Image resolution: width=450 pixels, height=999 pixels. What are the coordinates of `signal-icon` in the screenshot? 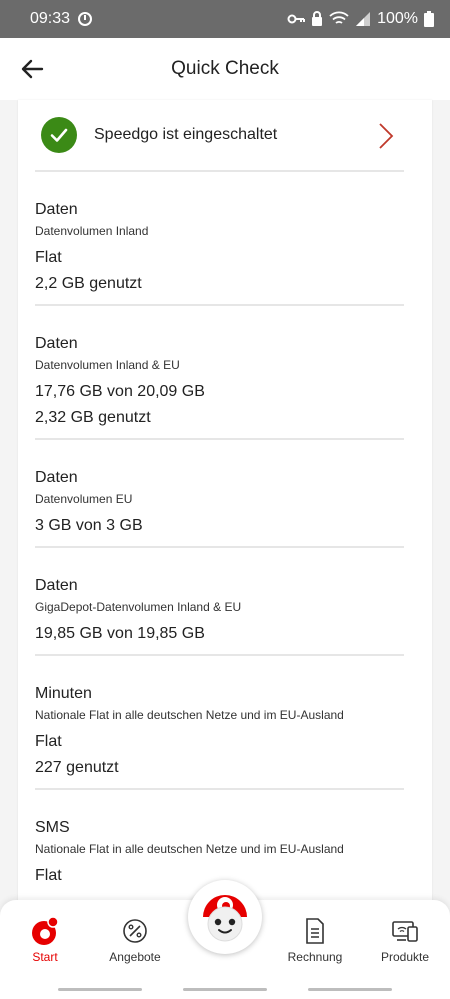 It's located at (363, 19).